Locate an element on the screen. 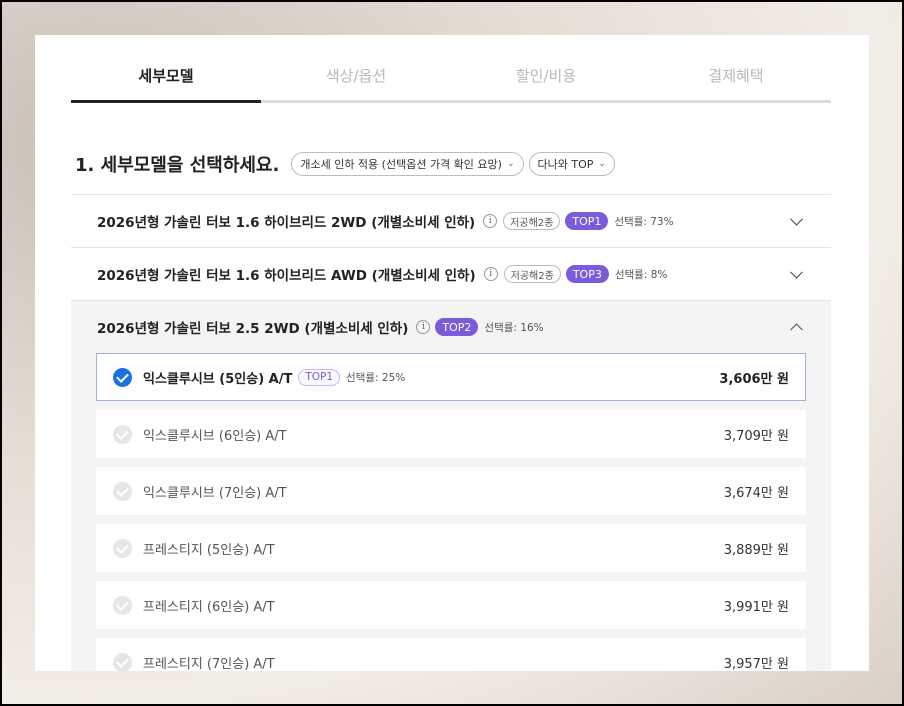 The height and width of the screenshot is (706, 904). trim-option: 프레스티지 (5인승) A/T 3,889만 원 is located at coordinates (451, 548).